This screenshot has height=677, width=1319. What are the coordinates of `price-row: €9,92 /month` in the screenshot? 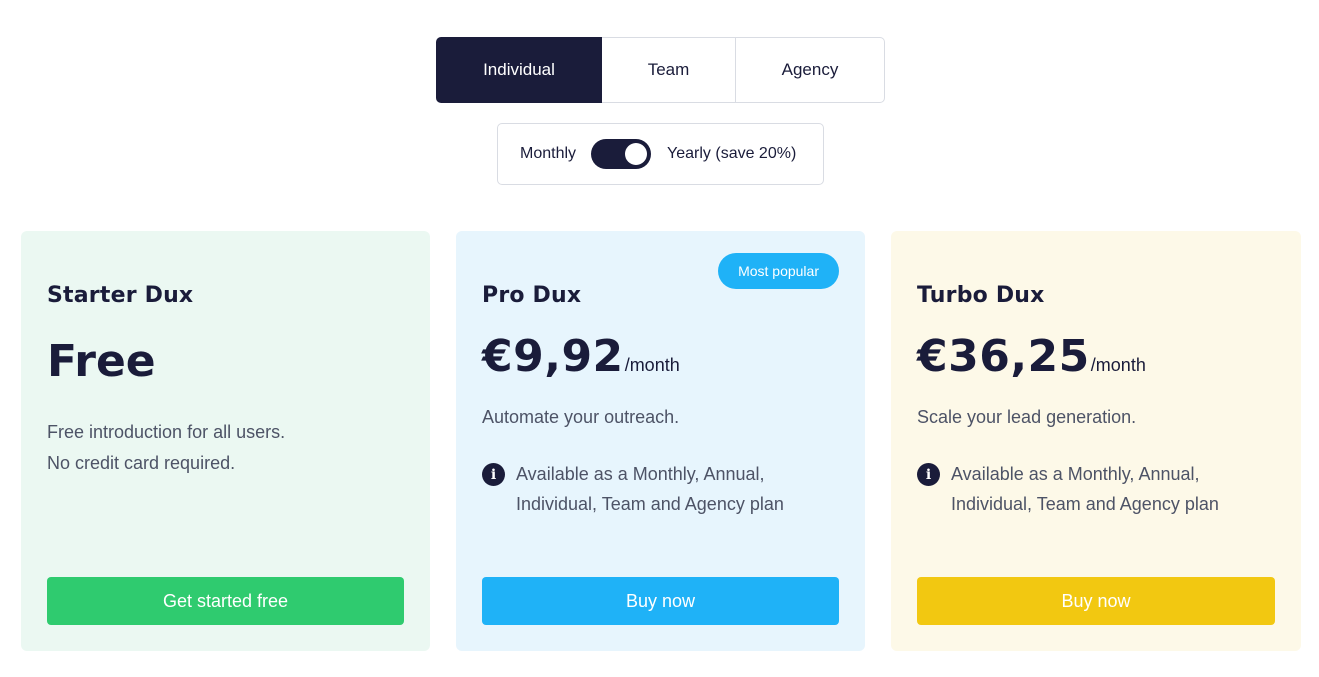 It's located at (581, 356).